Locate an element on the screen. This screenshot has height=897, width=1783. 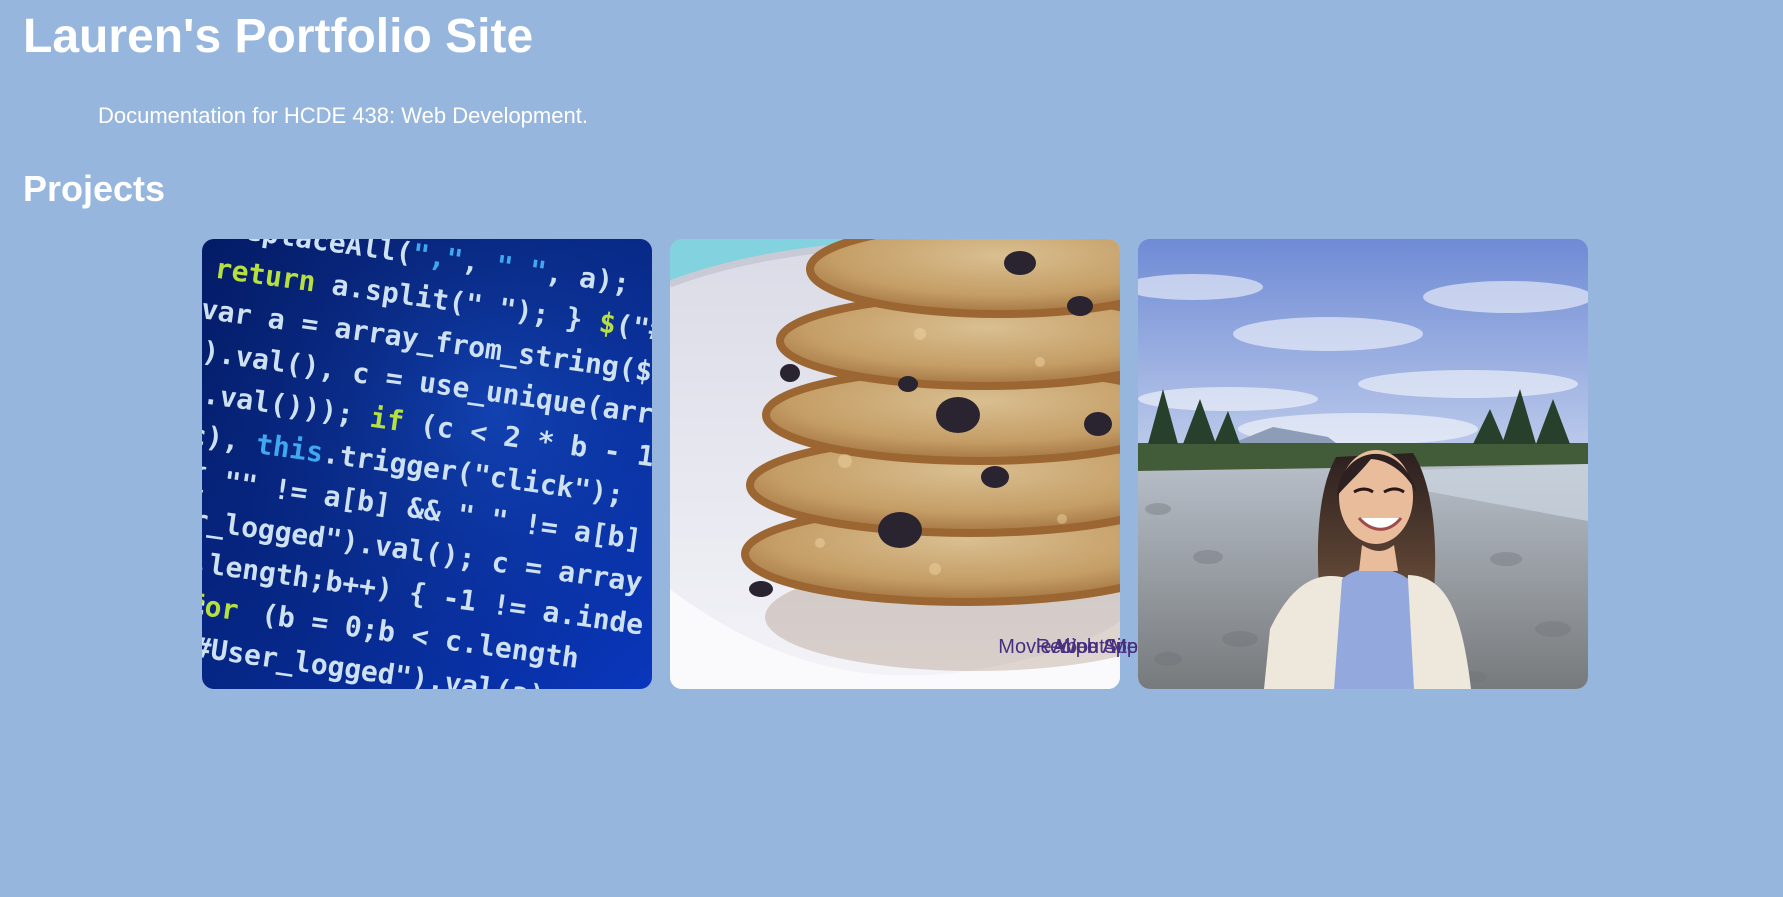
projects-heading: Projects is located at coordinates (94, 188).